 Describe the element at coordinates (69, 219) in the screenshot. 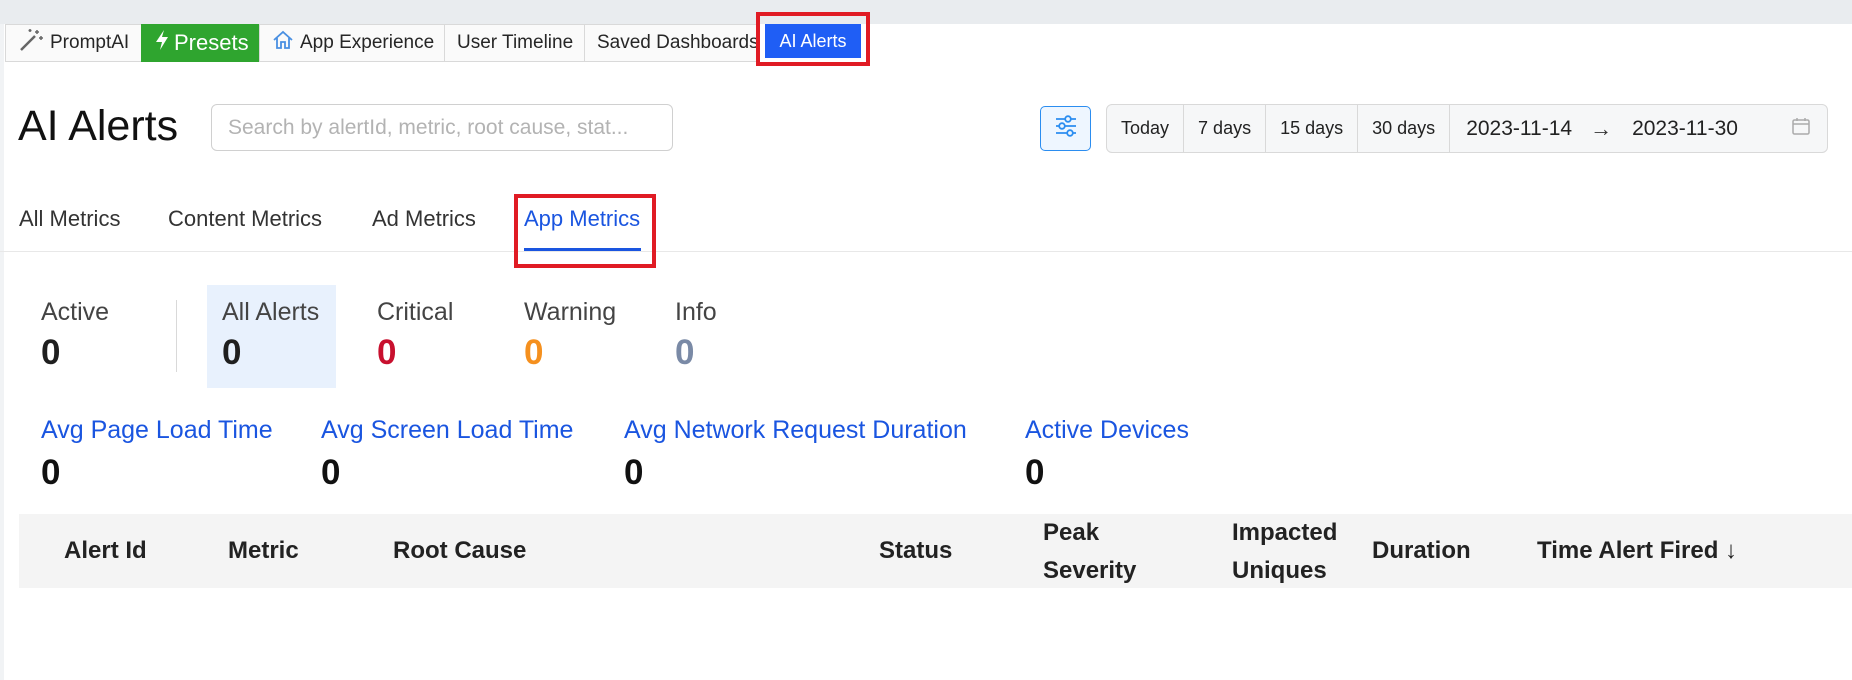

I see `tab-all-metrics: All Metrics` at that location.